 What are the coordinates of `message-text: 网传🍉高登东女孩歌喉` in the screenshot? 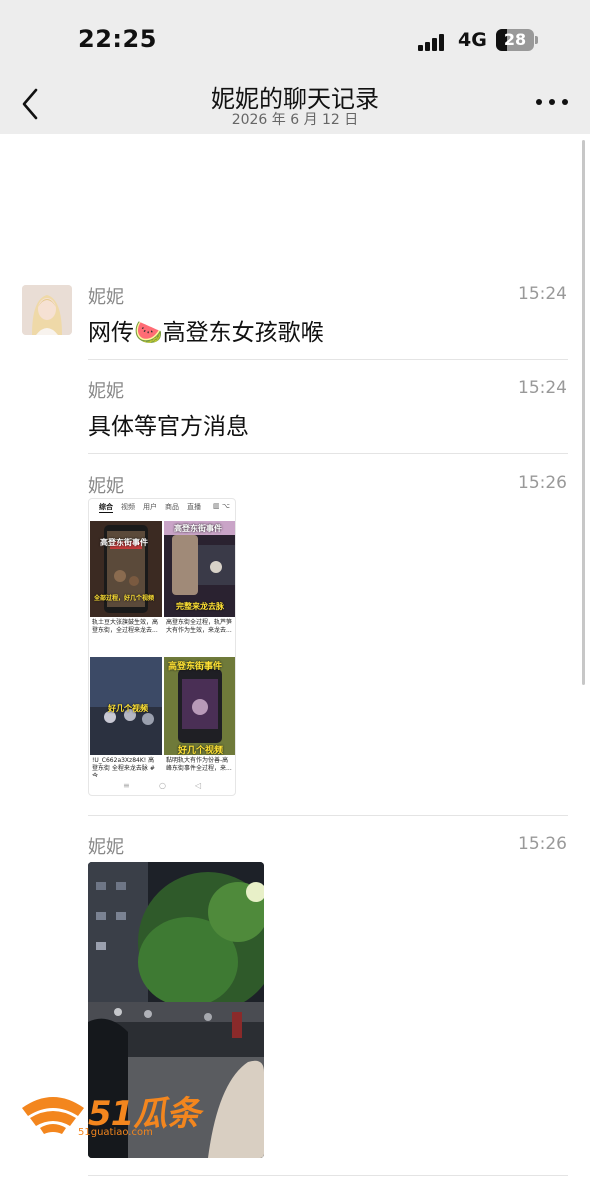 It's located at (206, 330).